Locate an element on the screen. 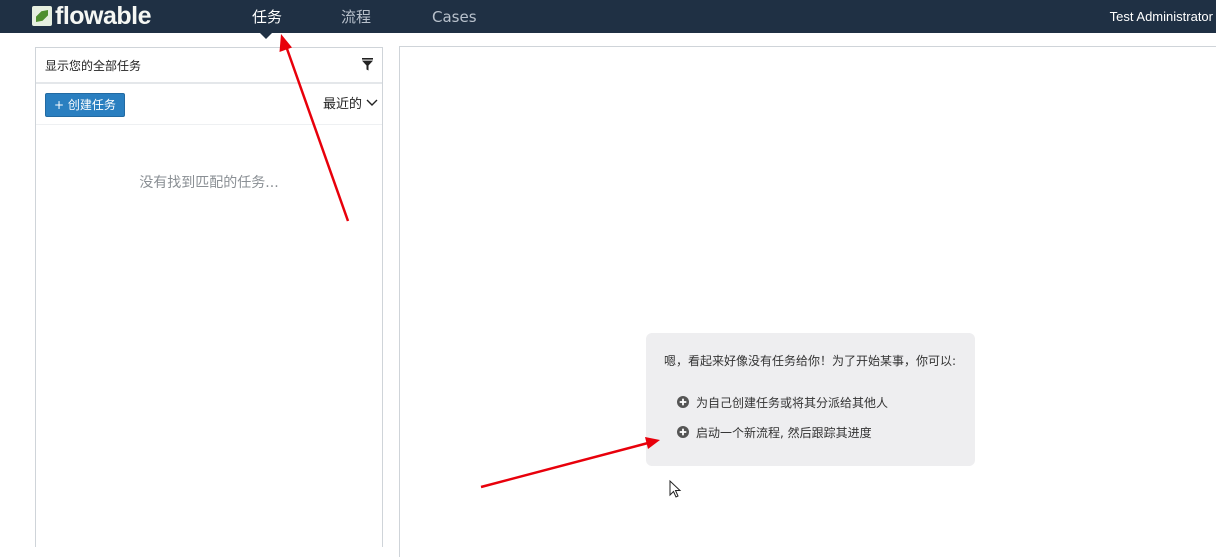  task-toolbar: + 创建任务 最近的 is located at coordinates (209, 104).